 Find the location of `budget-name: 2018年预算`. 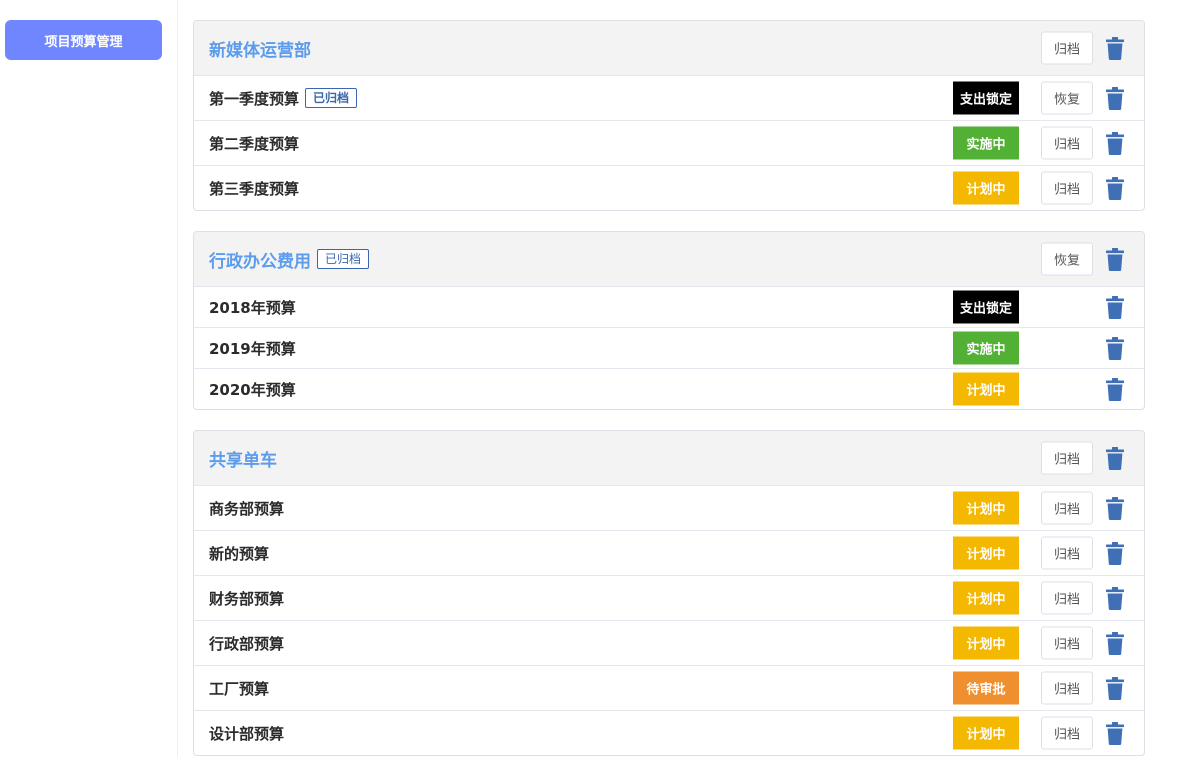

budget-name: 2018年预算 is located at coordinates (252, 307).